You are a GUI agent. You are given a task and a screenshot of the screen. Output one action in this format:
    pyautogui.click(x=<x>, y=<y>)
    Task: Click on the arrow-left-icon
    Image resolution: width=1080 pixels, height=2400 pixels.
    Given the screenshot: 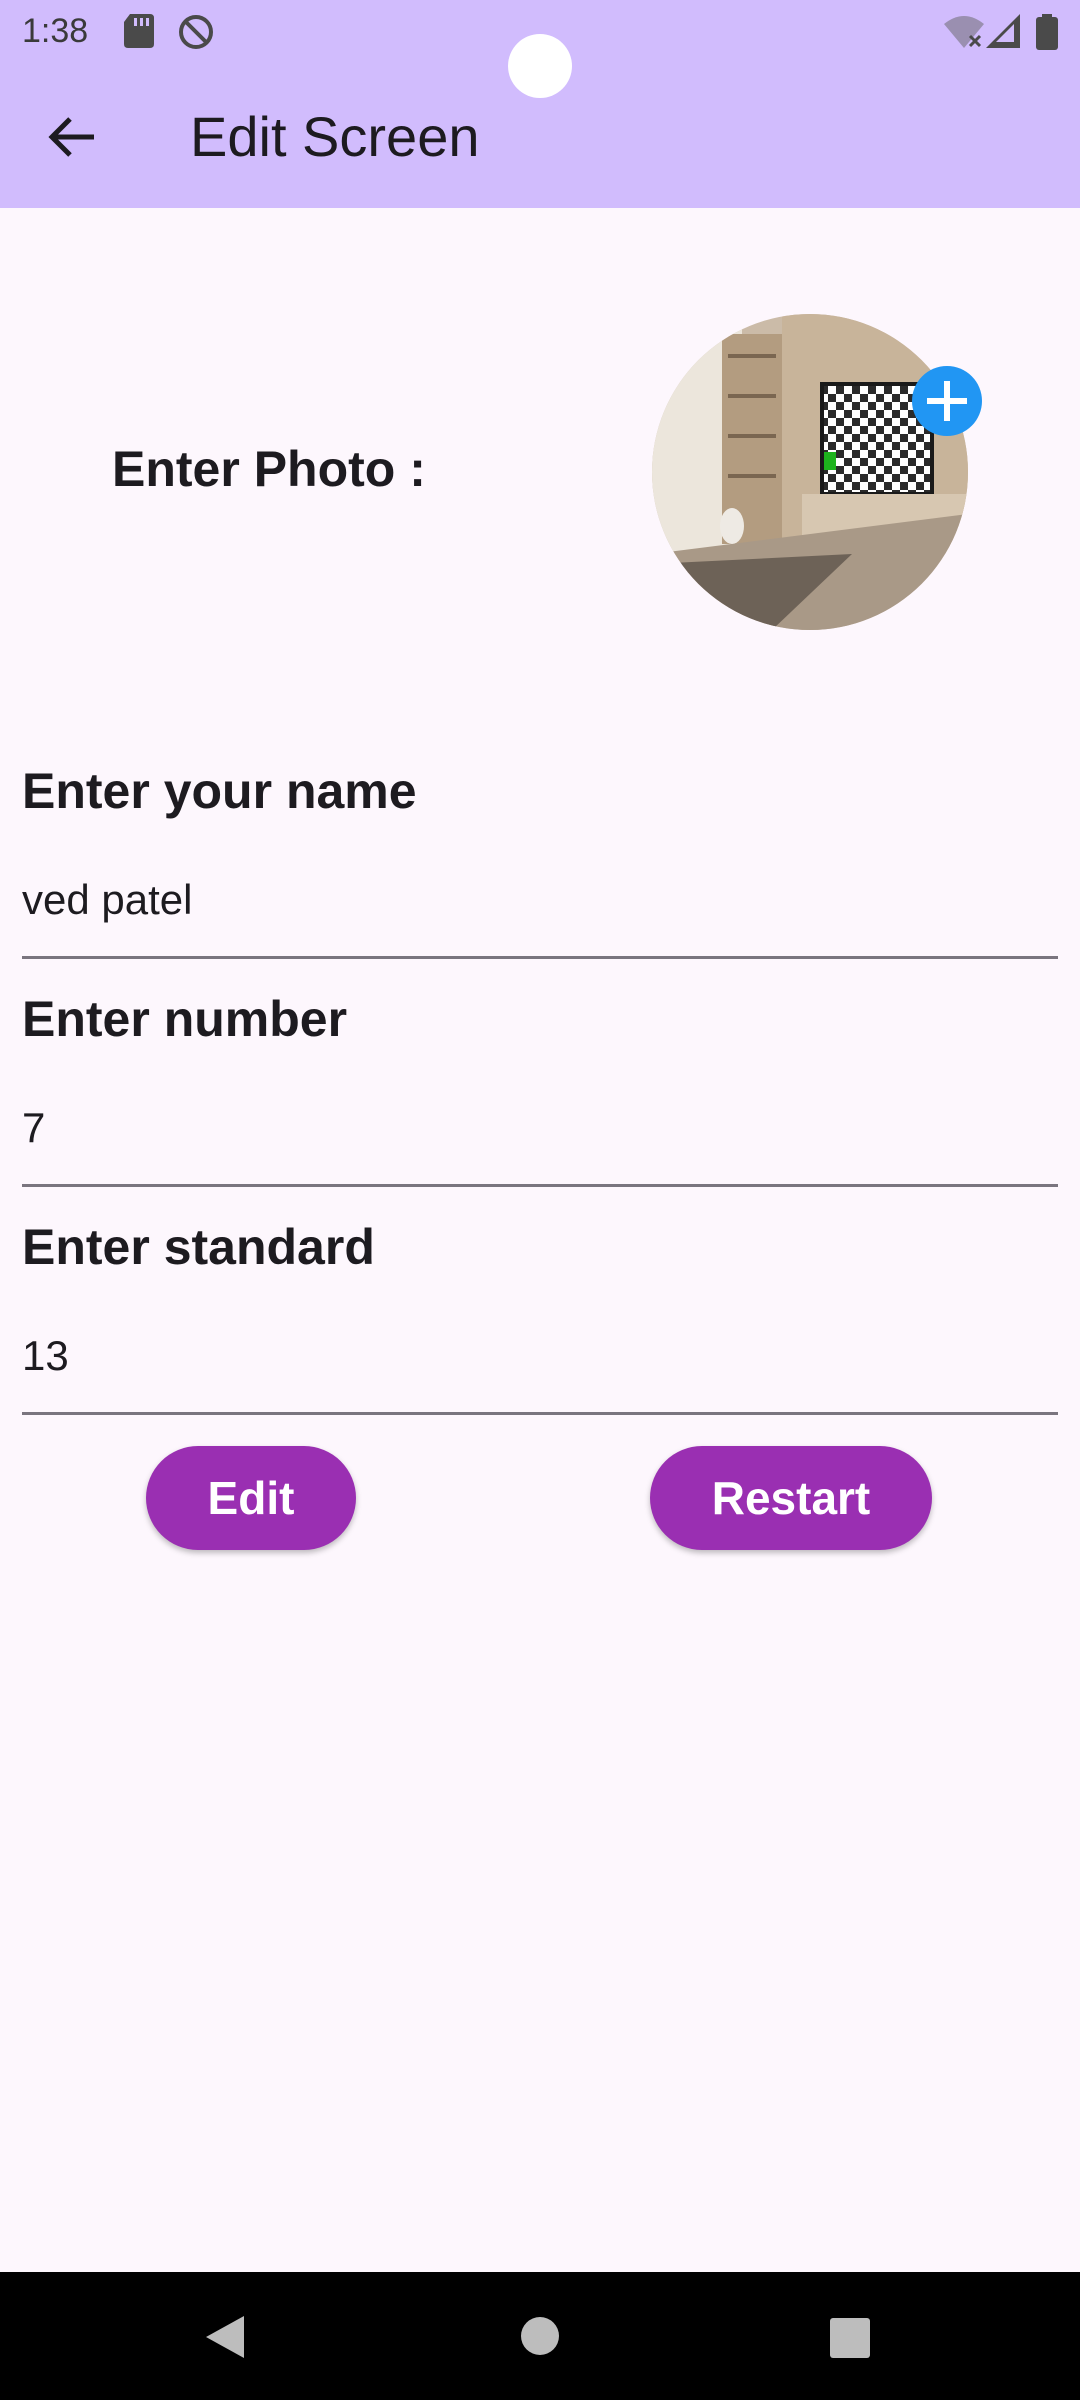 What is the action you would take?
    pyautogui.click(x=71, y=137)
    